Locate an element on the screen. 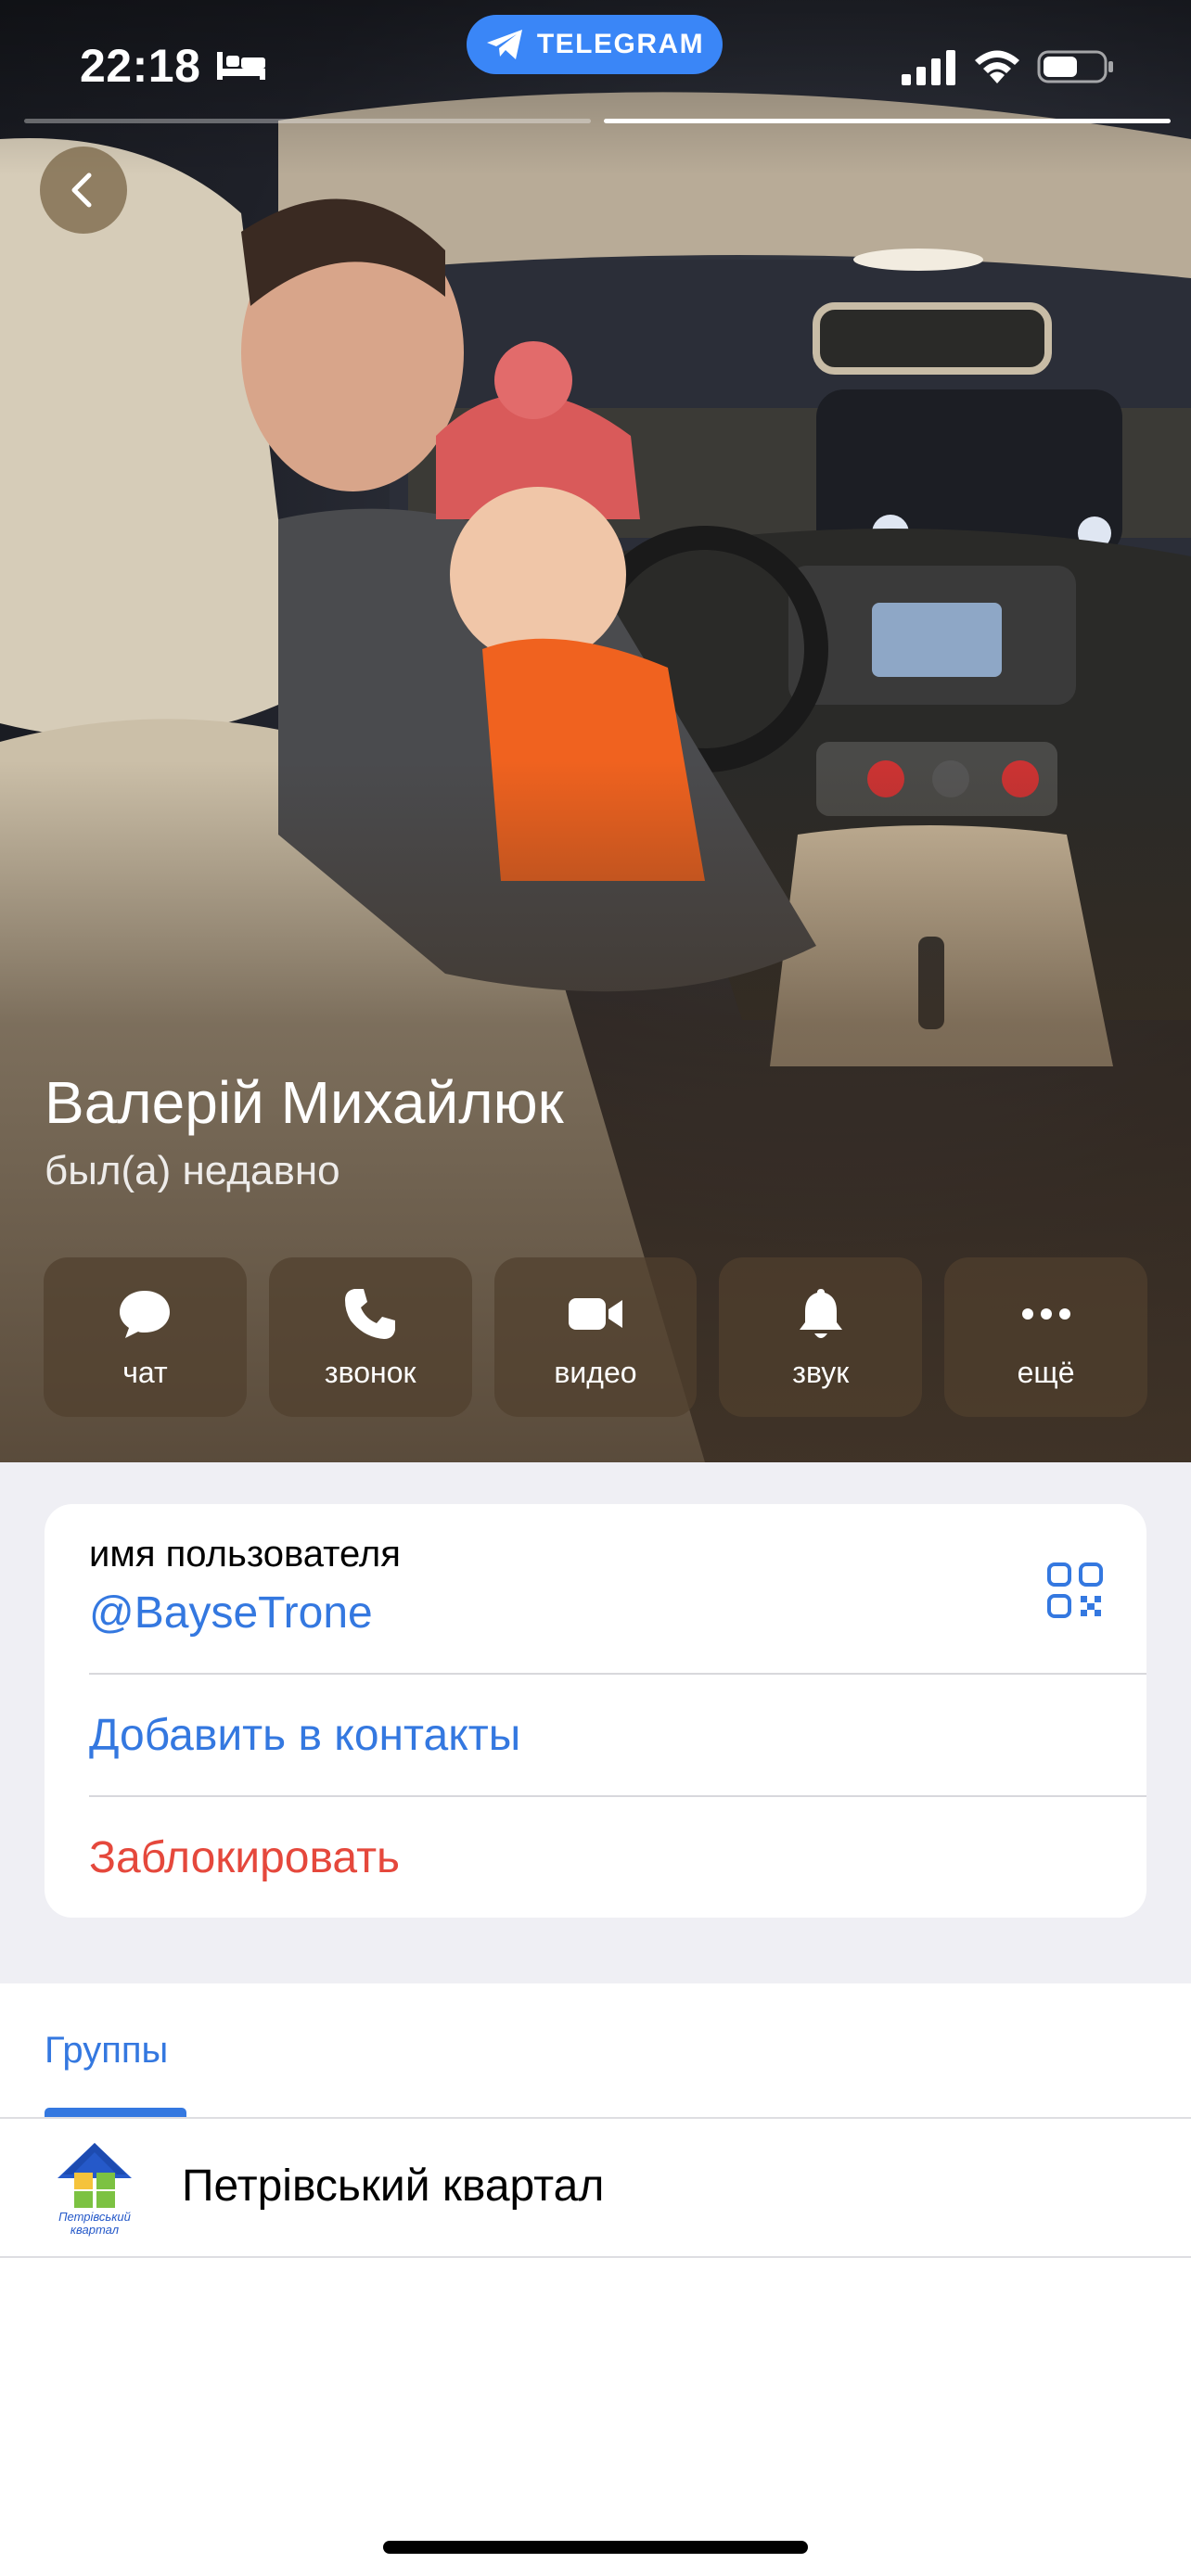 This screenshot has height=2576, width=1191. video-button: видео is located at coordinates (595, 1337).